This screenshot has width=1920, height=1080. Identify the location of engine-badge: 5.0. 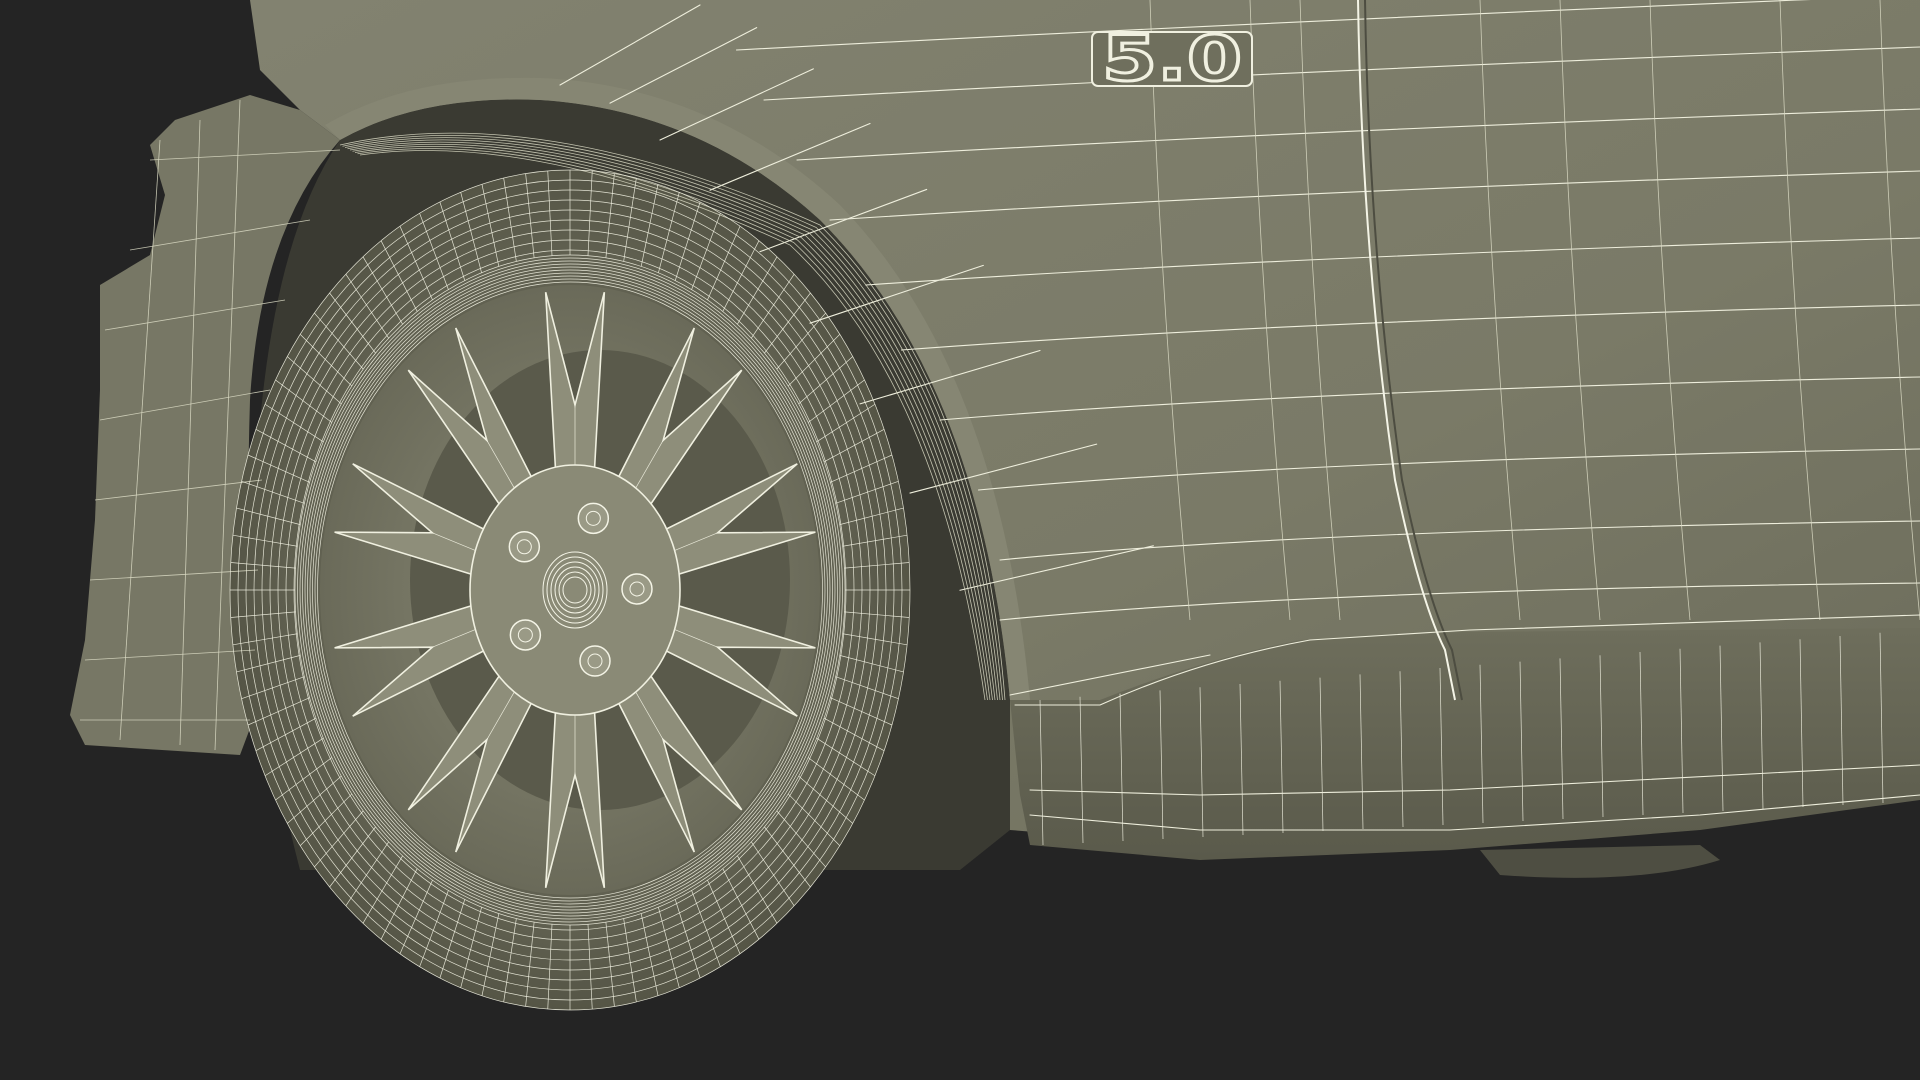
(1172, 59).